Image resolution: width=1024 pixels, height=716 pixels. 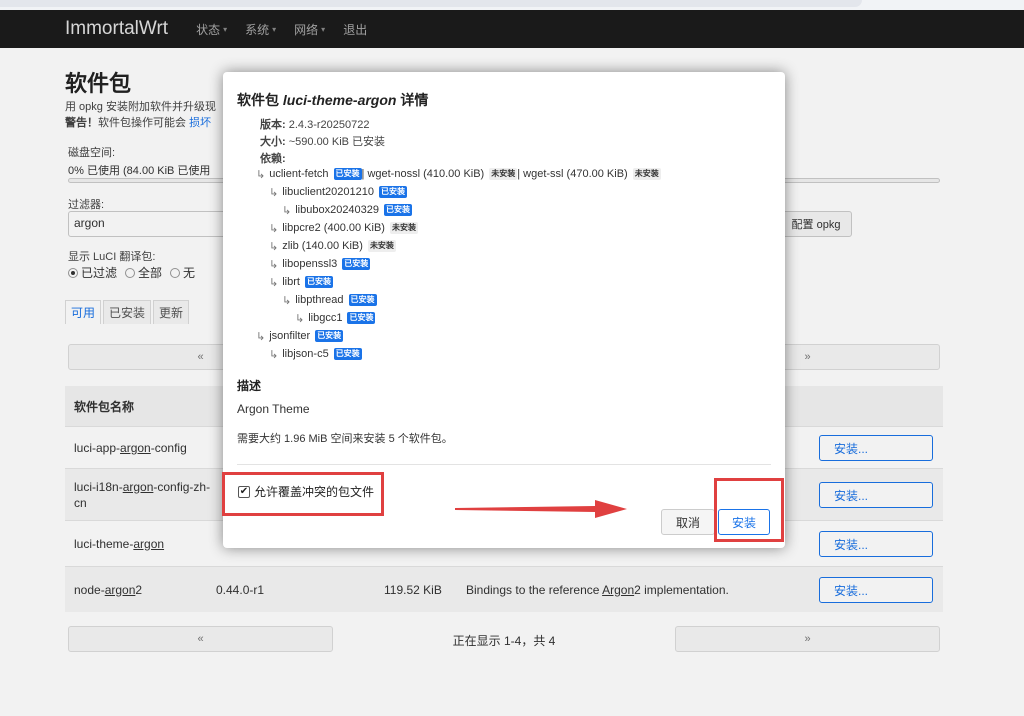 What do you see at coordinates (572, 174) in the screenshot?
I see `dependency-name: | wget-ssl (470.00 KiB)` at bounding box center [572, 174].